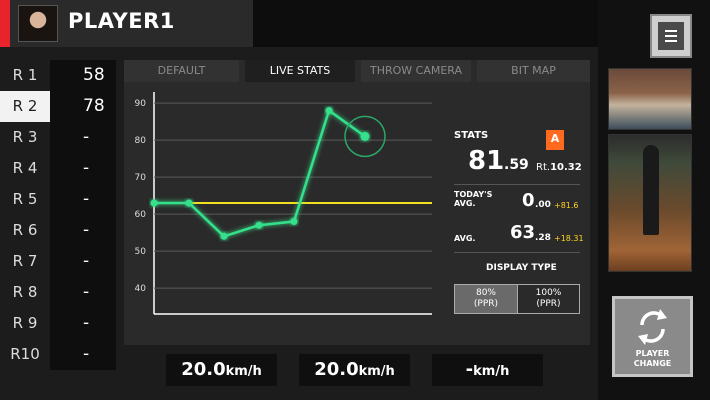  What do you see at coordinates (181, 71) in the screenshot?
I see `tab-default: DEFAULT` at bounding box center [181, 71].